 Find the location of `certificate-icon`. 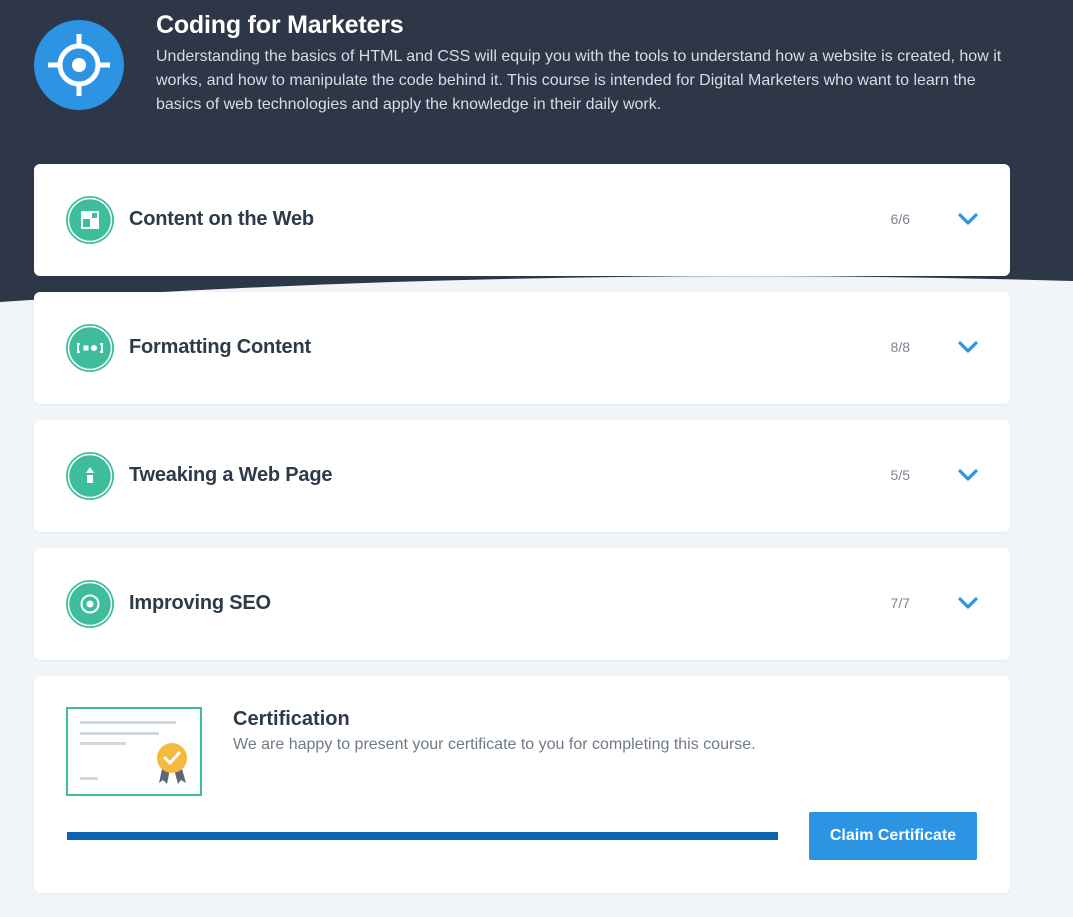

certificate-icon is located at coordinates (134, 751).